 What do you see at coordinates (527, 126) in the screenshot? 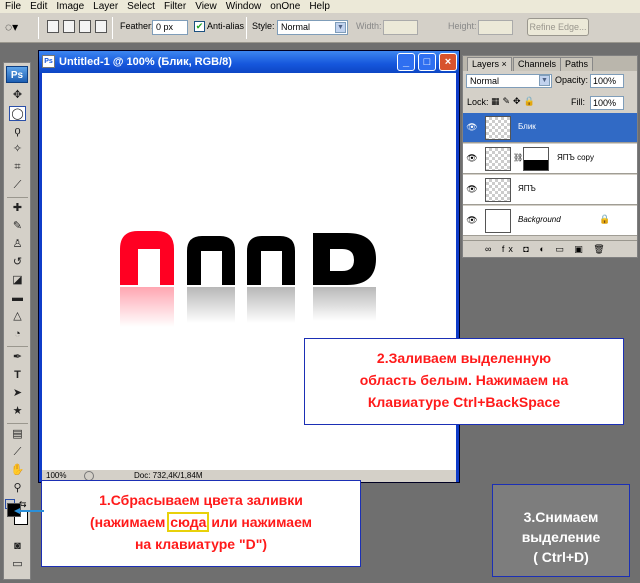
I see `layer-name: Блик` at bounding box center [527, 126].